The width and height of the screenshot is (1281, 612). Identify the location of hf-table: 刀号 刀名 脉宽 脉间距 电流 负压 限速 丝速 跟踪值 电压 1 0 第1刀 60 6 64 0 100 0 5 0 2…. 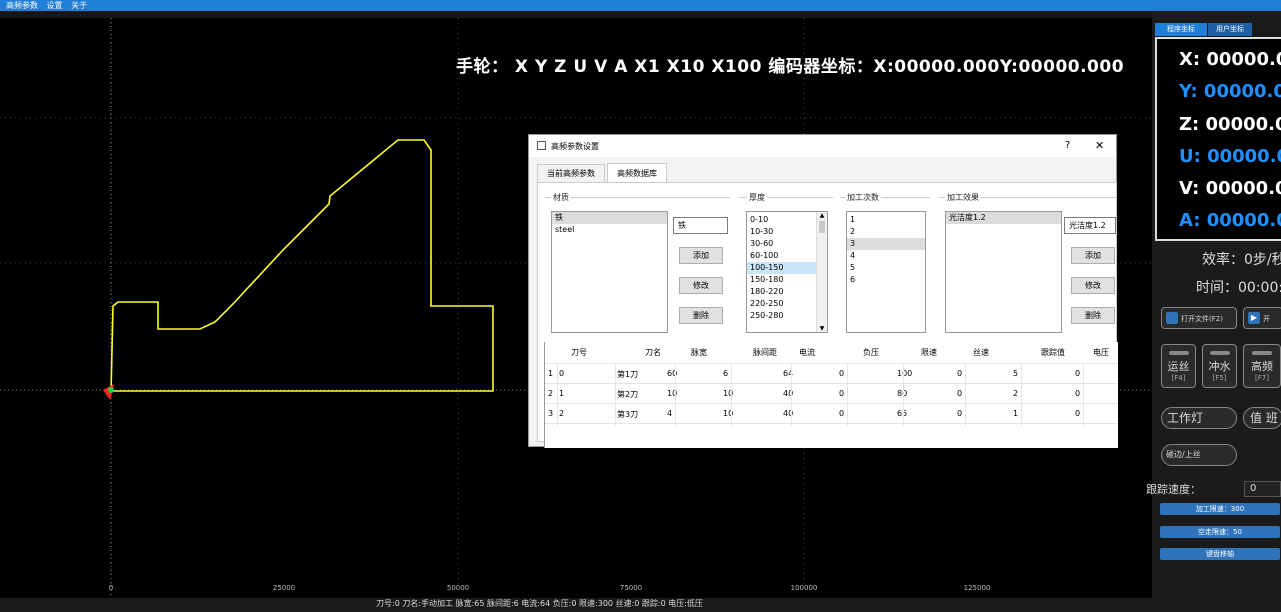
(831, 395).